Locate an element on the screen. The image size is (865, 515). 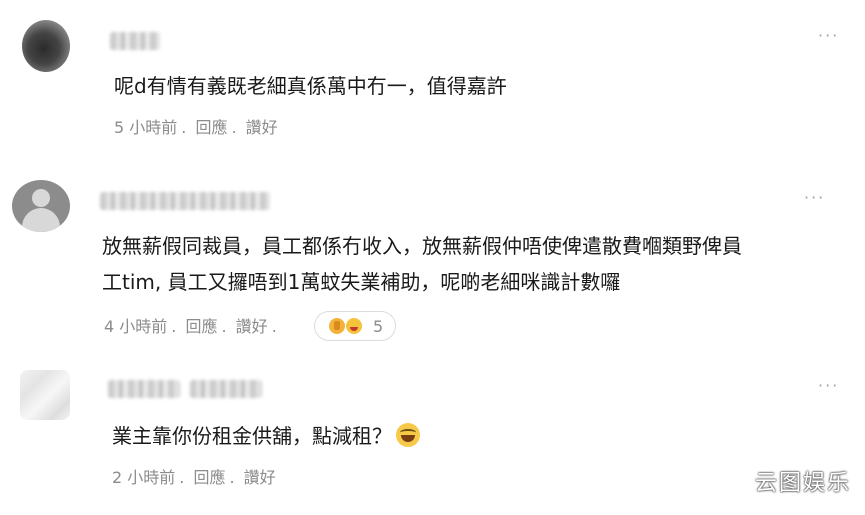
comment-meta: 5 小時前. 回應. 讚好 is located at coordinates (198, 128).